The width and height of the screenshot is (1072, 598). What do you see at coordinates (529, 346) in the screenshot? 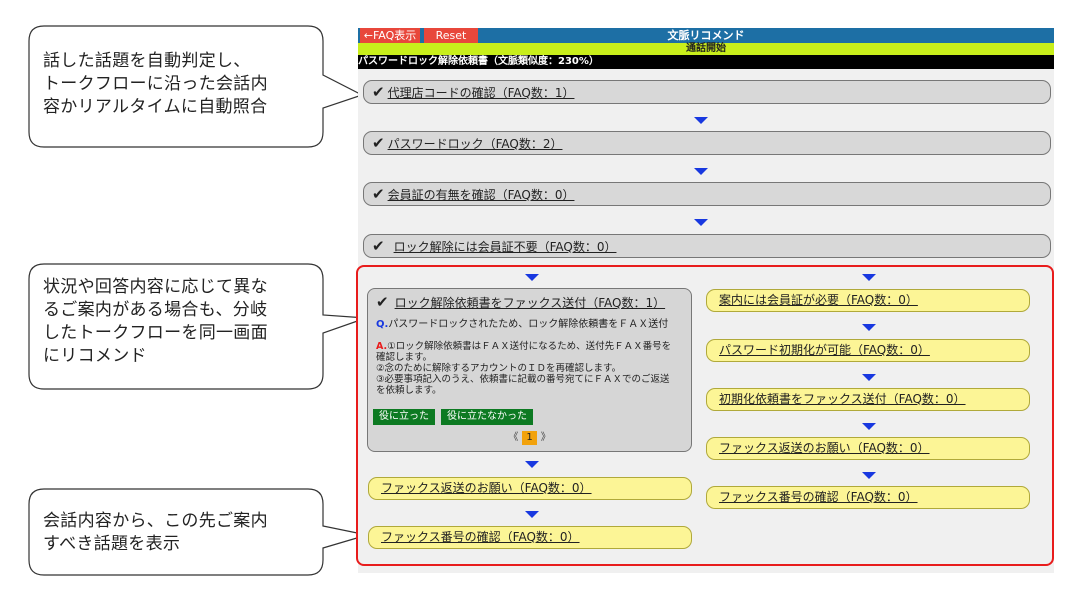
I see `answer-line: ①ロック解除依頼書はＦＡＸ送付になるため、送付先ＦＡＸ番号を` at bounding box center [529, 346].